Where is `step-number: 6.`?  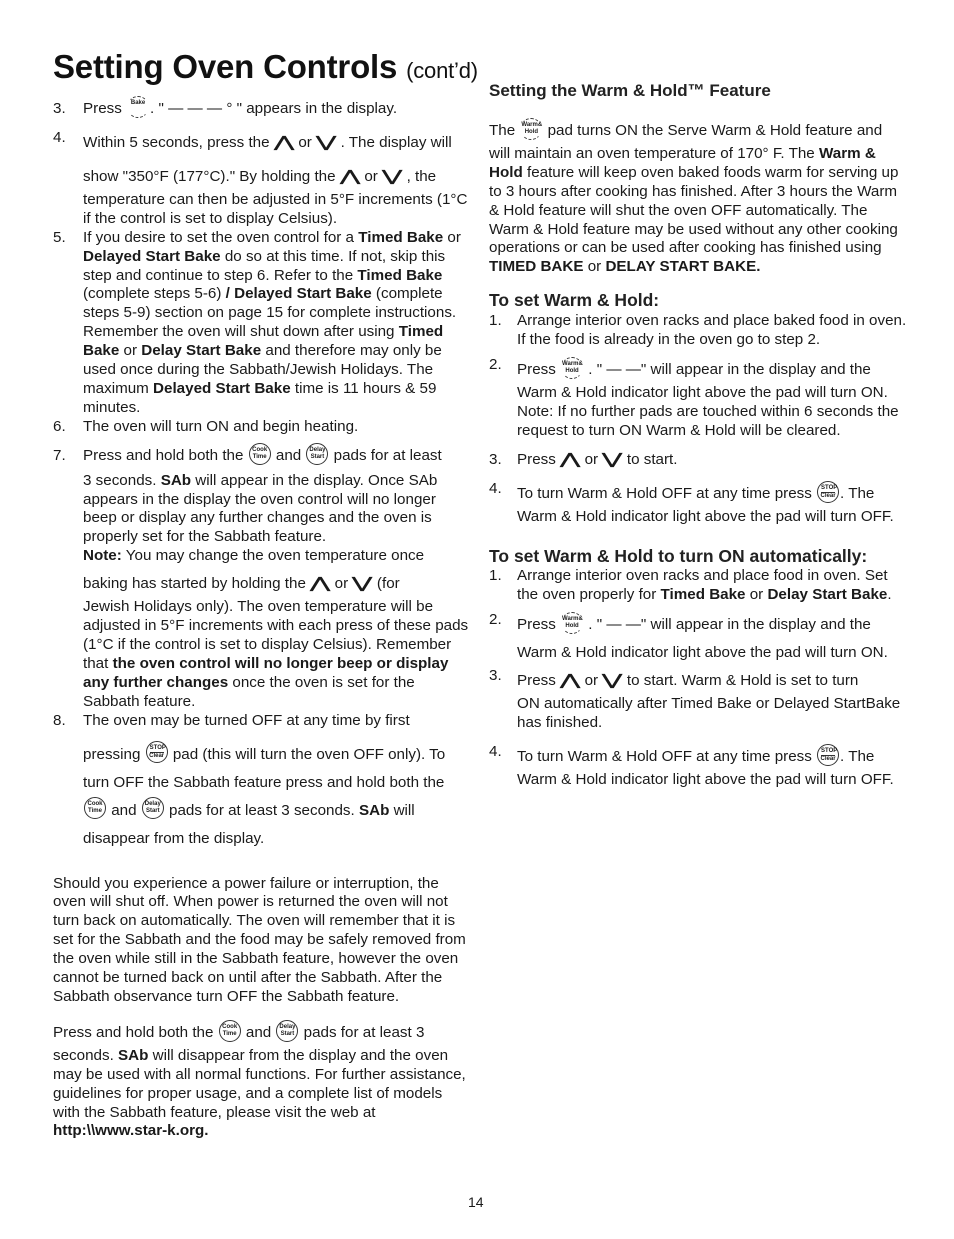 step-number: 6. is located at coordinates (59, 426).